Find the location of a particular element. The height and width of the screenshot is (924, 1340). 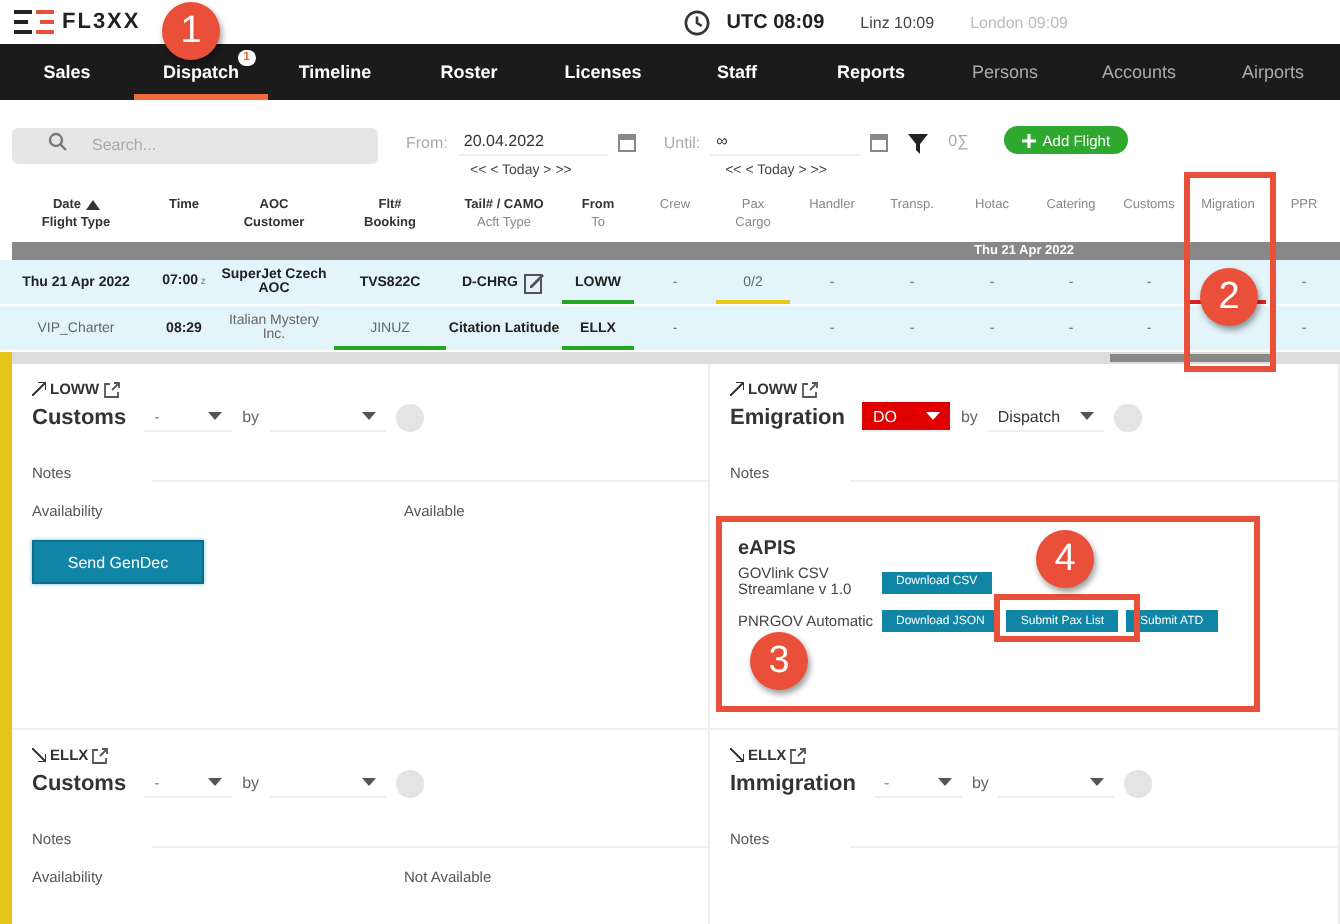

nav-tab: Staff is located at coordinates (737, 72).